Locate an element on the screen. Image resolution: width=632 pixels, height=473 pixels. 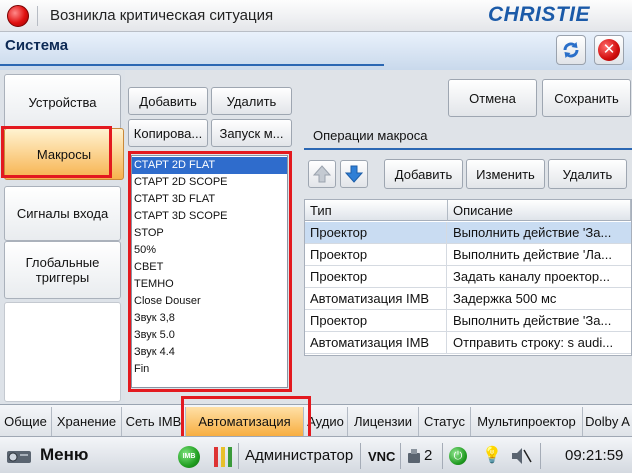
tab-storage: Хранение is located at coordinates (87, 422).